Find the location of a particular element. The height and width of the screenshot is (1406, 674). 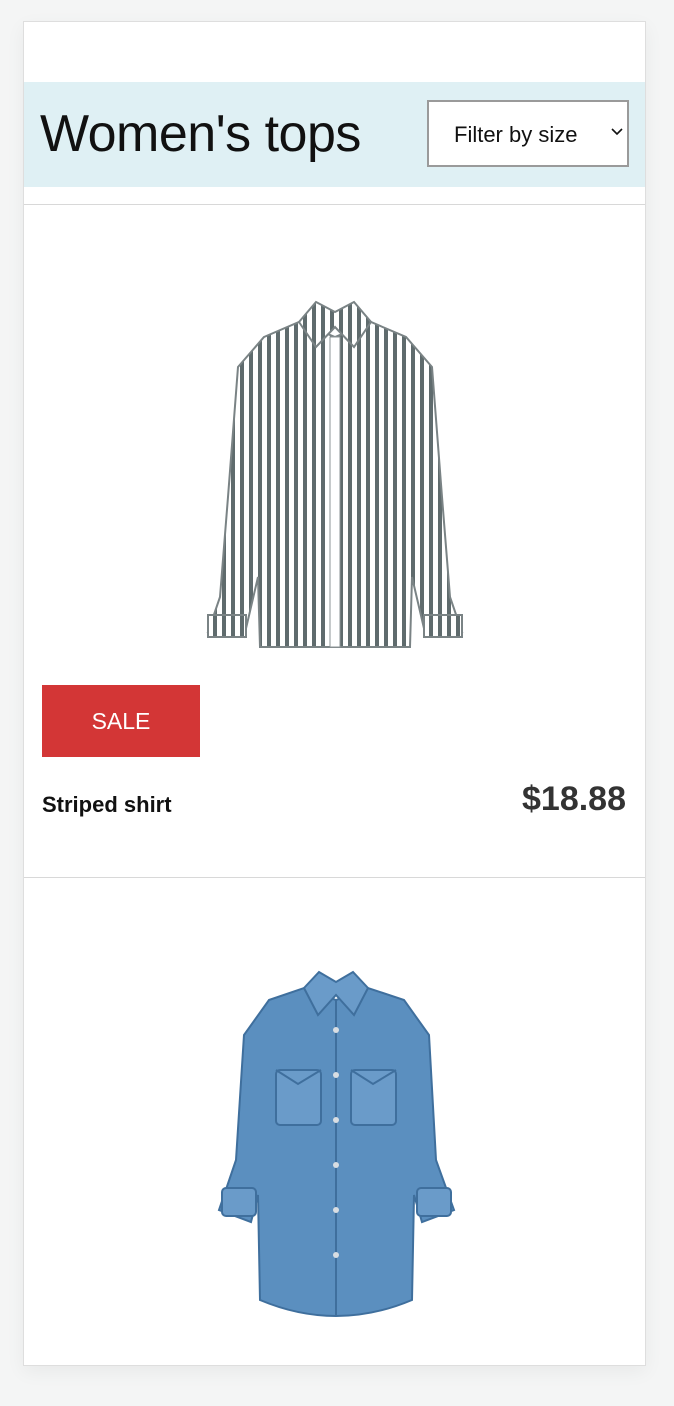

product-price: $18.88 is located at coordinates (574, 799).